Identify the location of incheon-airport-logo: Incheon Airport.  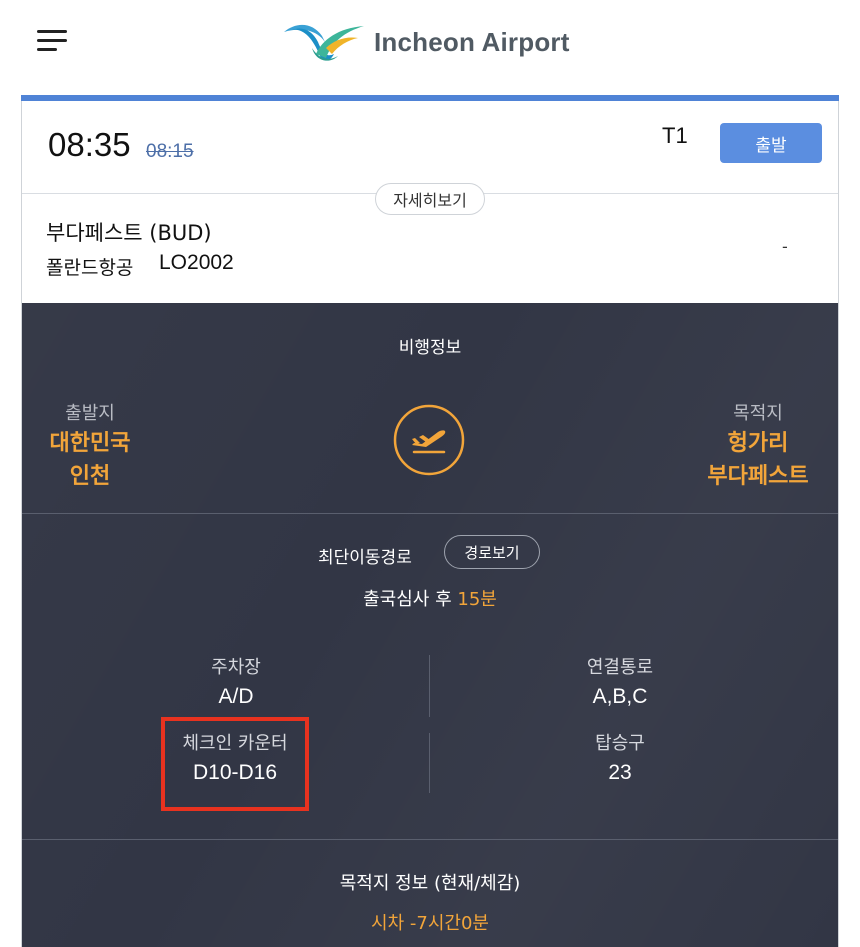
(426, 42).